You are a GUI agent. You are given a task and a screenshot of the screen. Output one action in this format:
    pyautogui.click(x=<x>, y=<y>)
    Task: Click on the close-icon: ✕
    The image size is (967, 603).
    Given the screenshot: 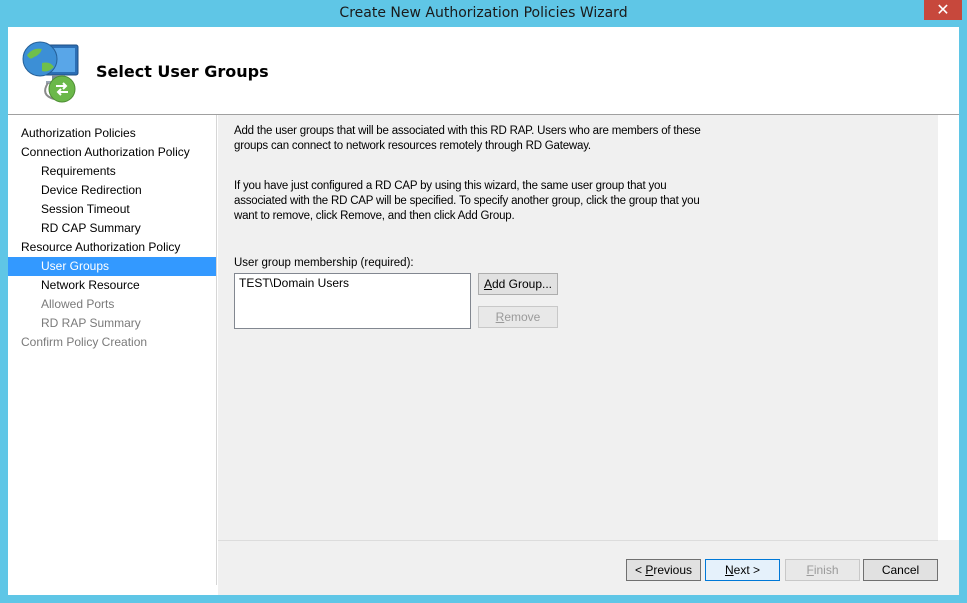 What is the action you would take?
    pyautogui.click(x=943, y=10)
    